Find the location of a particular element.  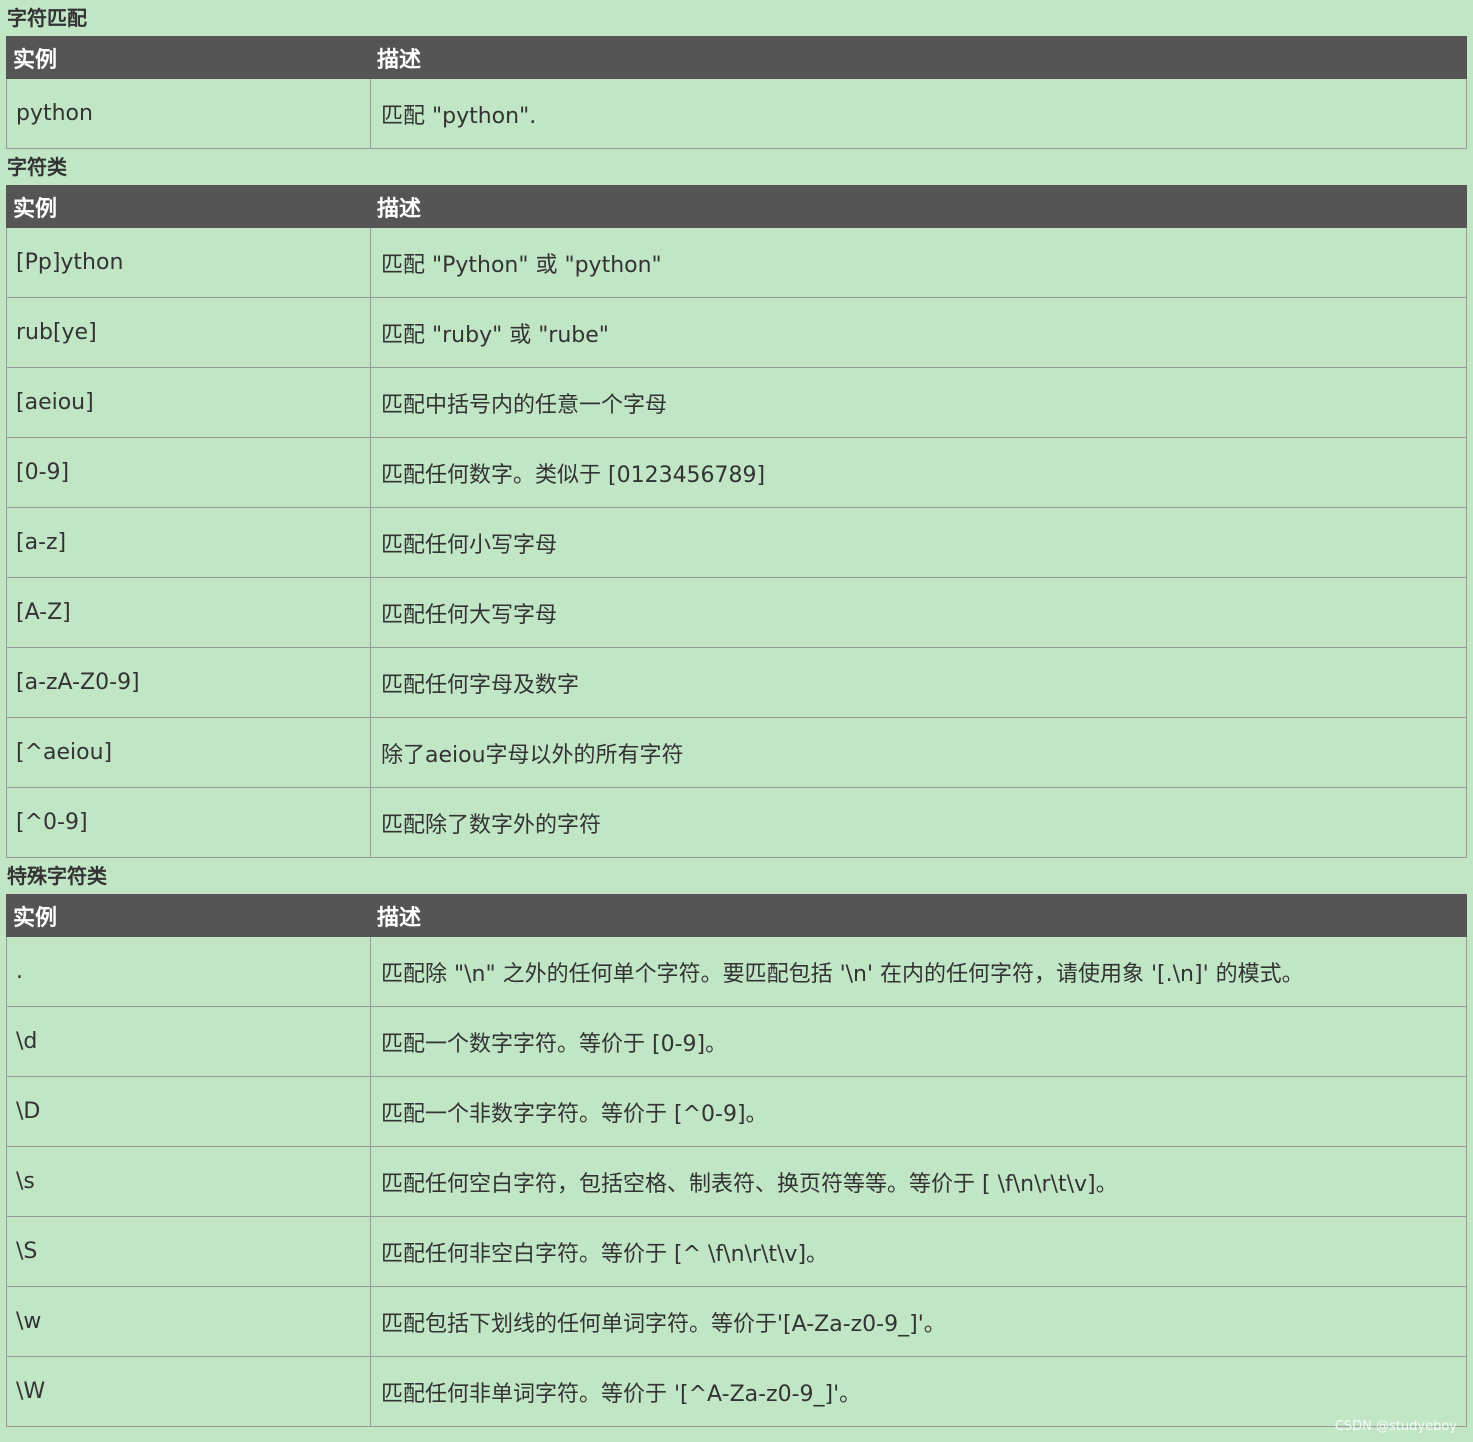

table-row: \w 匹配包括下划线的任何单词字符。等价于'[A-Za-z0-9_]'。 is located at coordinates (736, 1321).